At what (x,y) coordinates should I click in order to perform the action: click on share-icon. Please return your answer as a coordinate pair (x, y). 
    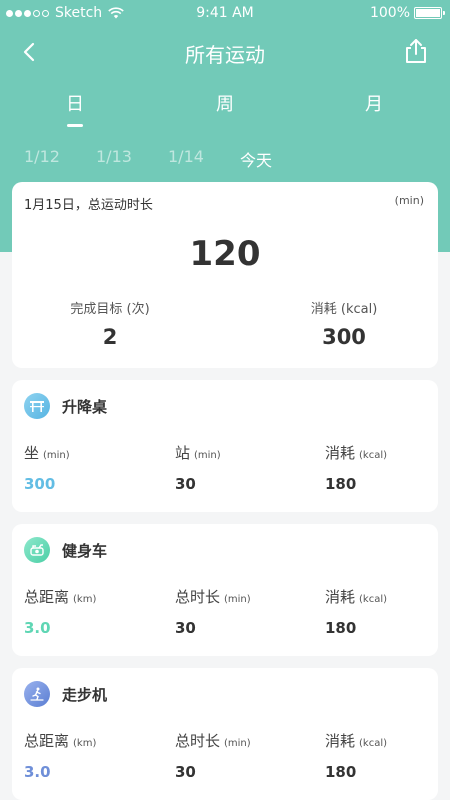
    Looking at the image, I should click on (416, 51).